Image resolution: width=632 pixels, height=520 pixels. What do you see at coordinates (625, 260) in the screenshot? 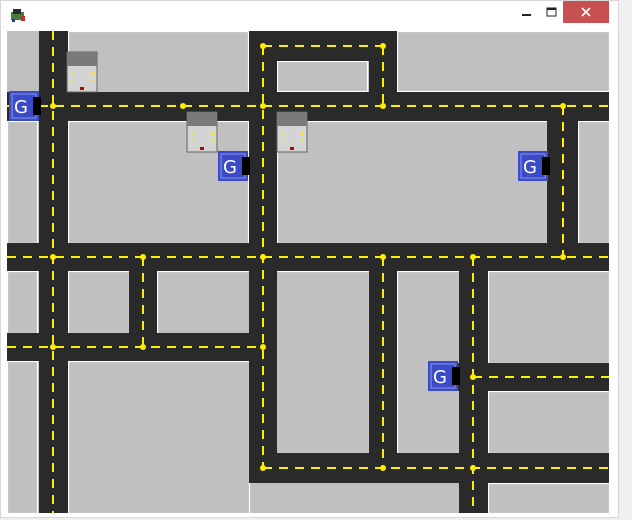
I see `desktop-background` at bounding box center [625, 260].